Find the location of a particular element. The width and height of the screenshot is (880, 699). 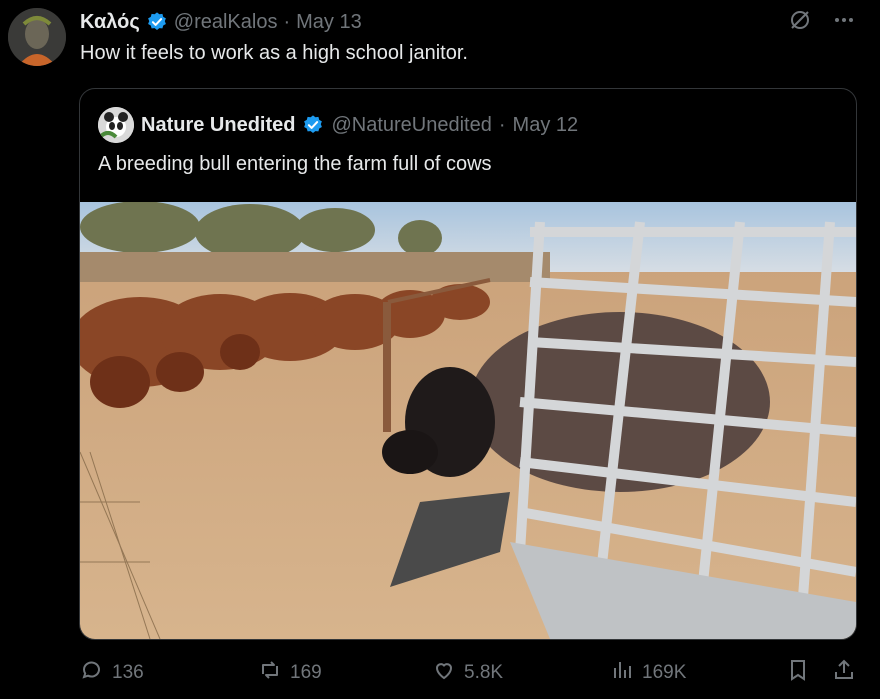

bookmark-button is located at coordinates (798, 673).